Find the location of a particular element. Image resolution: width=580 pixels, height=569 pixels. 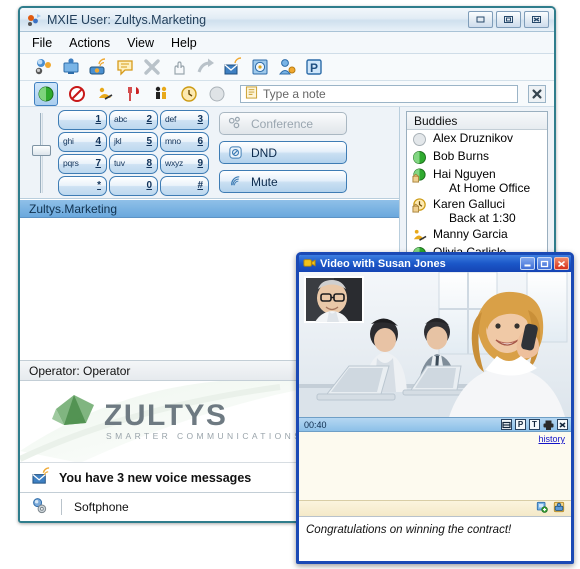

main-titlebar: MXIE User: Zultys.Marketing is located at coordinates (287, 20).